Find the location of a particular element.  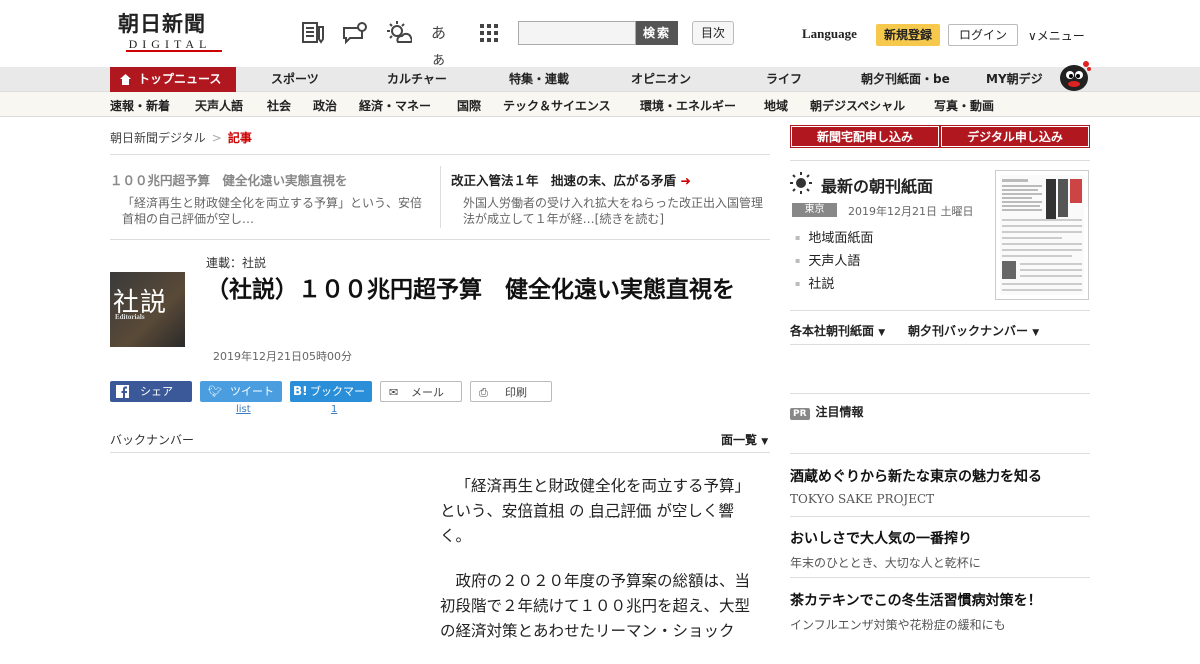

pr-item-title: おいしさで大人気の一番搾り is located at coordinates (881, 539).